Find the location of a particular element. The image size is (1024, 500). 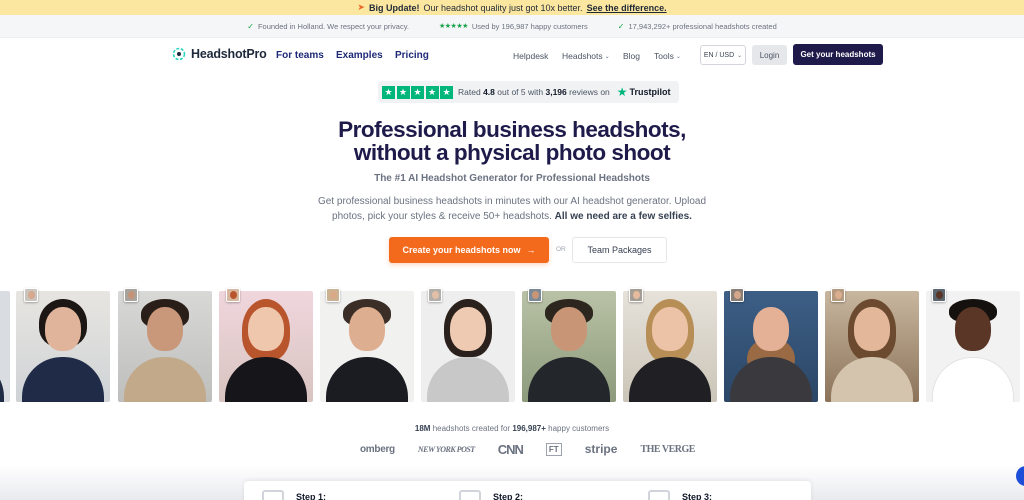

step-3-label: Step 3: is located at coordinates (697, 496).